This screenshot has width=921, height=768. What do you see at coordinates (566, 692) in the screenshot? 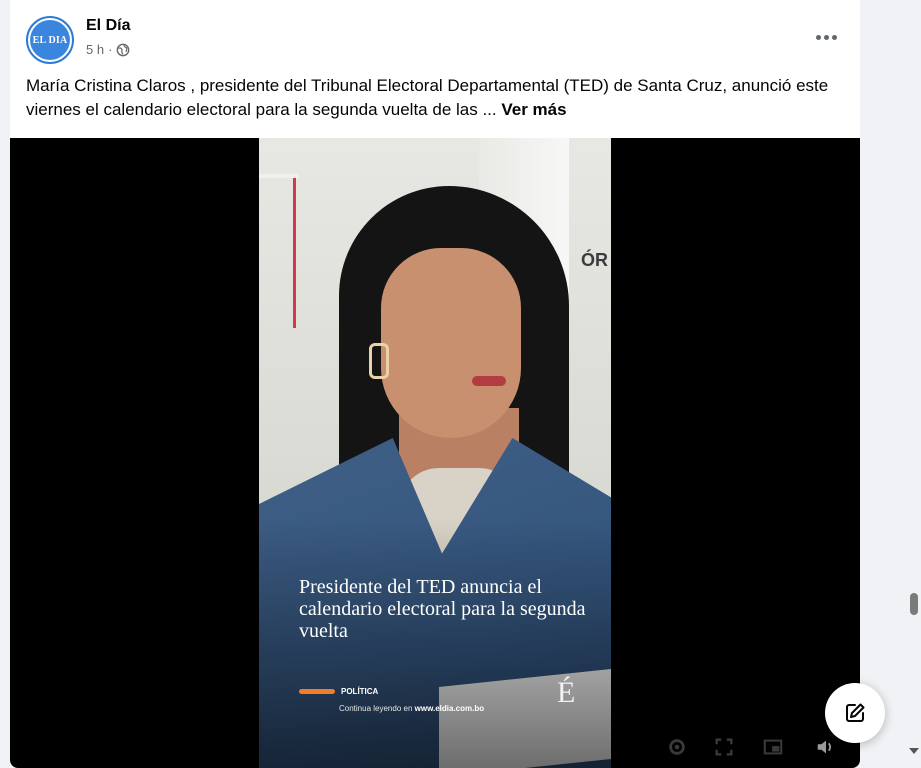
I see `brand-mark: É` at bounding box center [566, 692].